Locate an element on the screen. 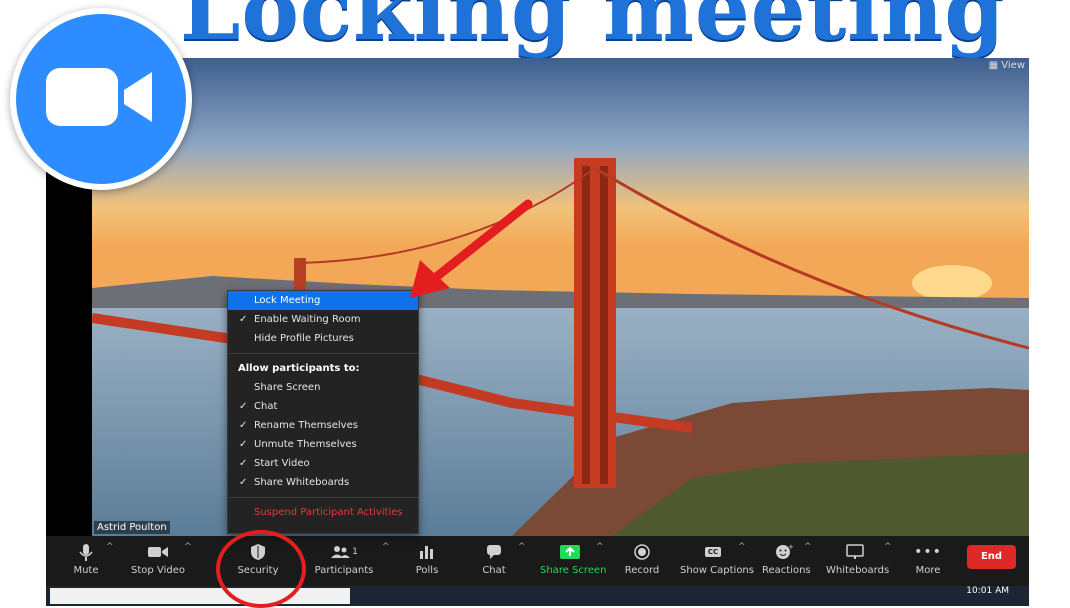  menu-item-rename-themselves: ✓ Rename Themselves is located at coordinates (323, 425).